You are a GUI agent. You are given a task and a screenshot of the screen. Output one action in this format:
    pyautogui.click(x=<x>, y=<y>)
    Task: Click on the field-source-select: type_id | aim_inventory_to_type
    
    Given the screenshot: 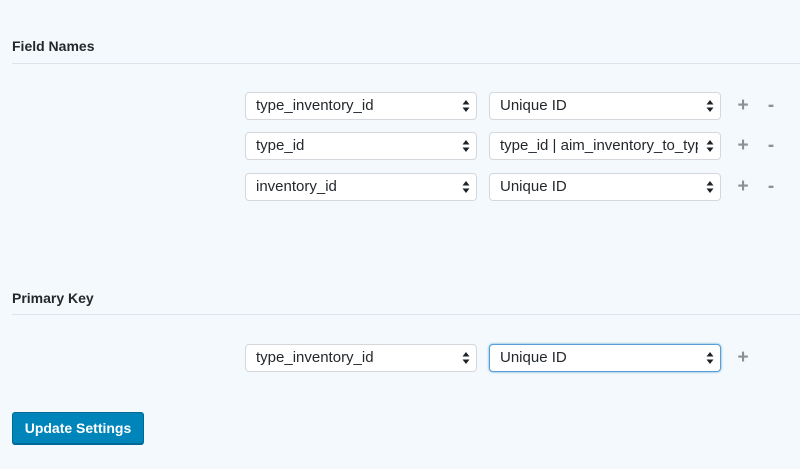 What is the action you would take?
    pyautogui.click(x=605, y=146)
    